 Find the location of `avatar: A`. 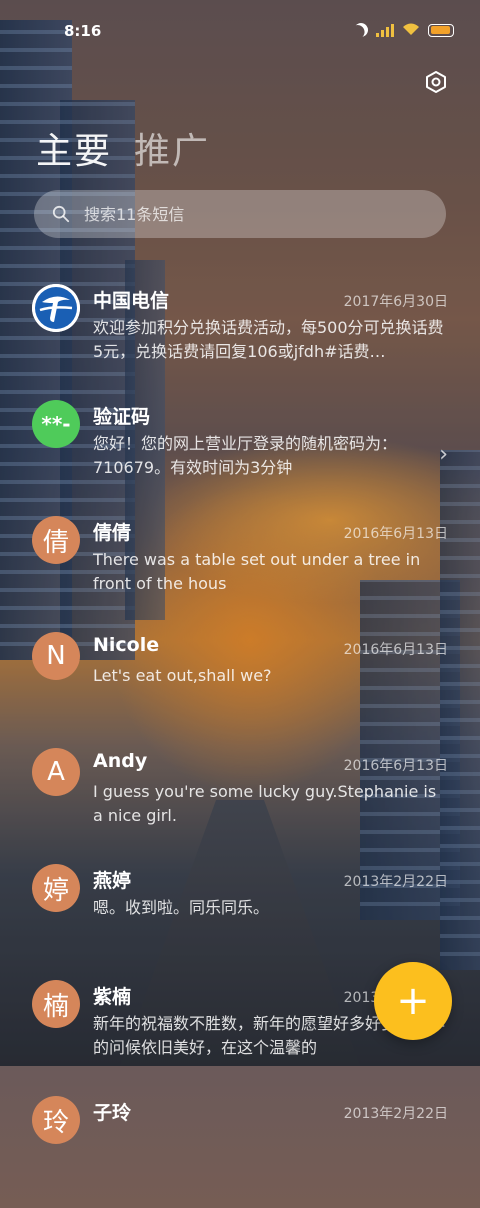

avatar: A is located at coordinates (56, 772).